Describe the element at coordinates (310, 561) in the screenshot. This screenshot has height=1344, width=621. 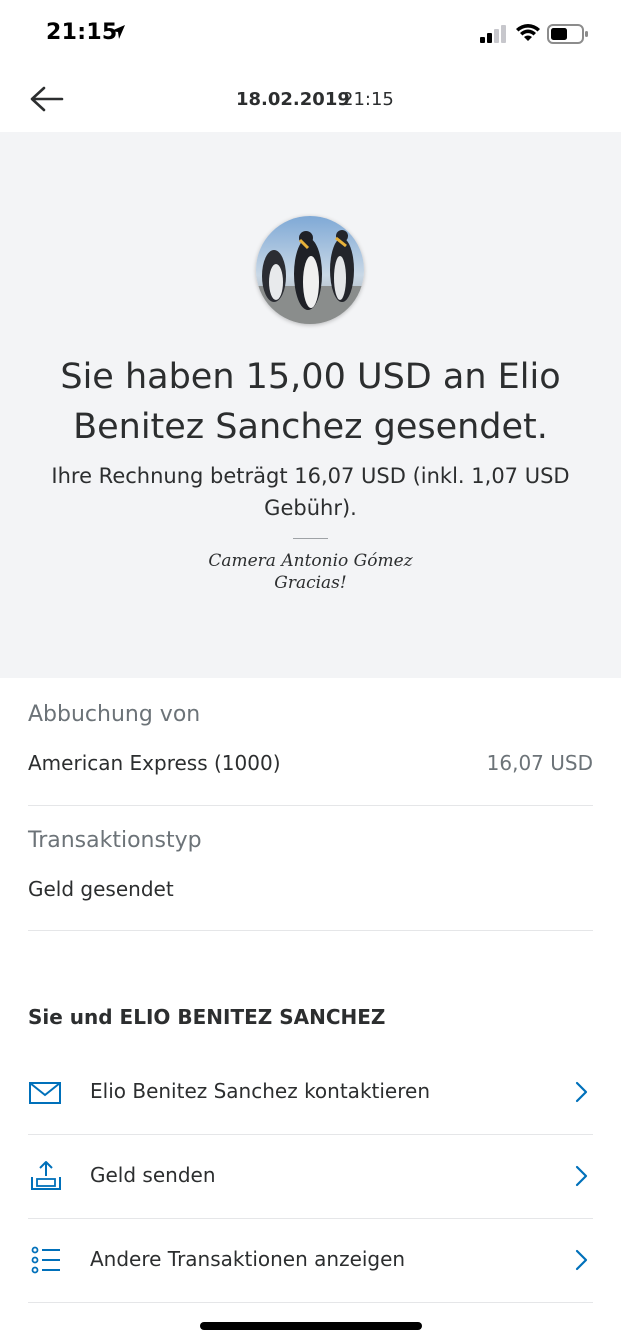
I see `payment-message-line: Camera Antonio Gómez` at that location.